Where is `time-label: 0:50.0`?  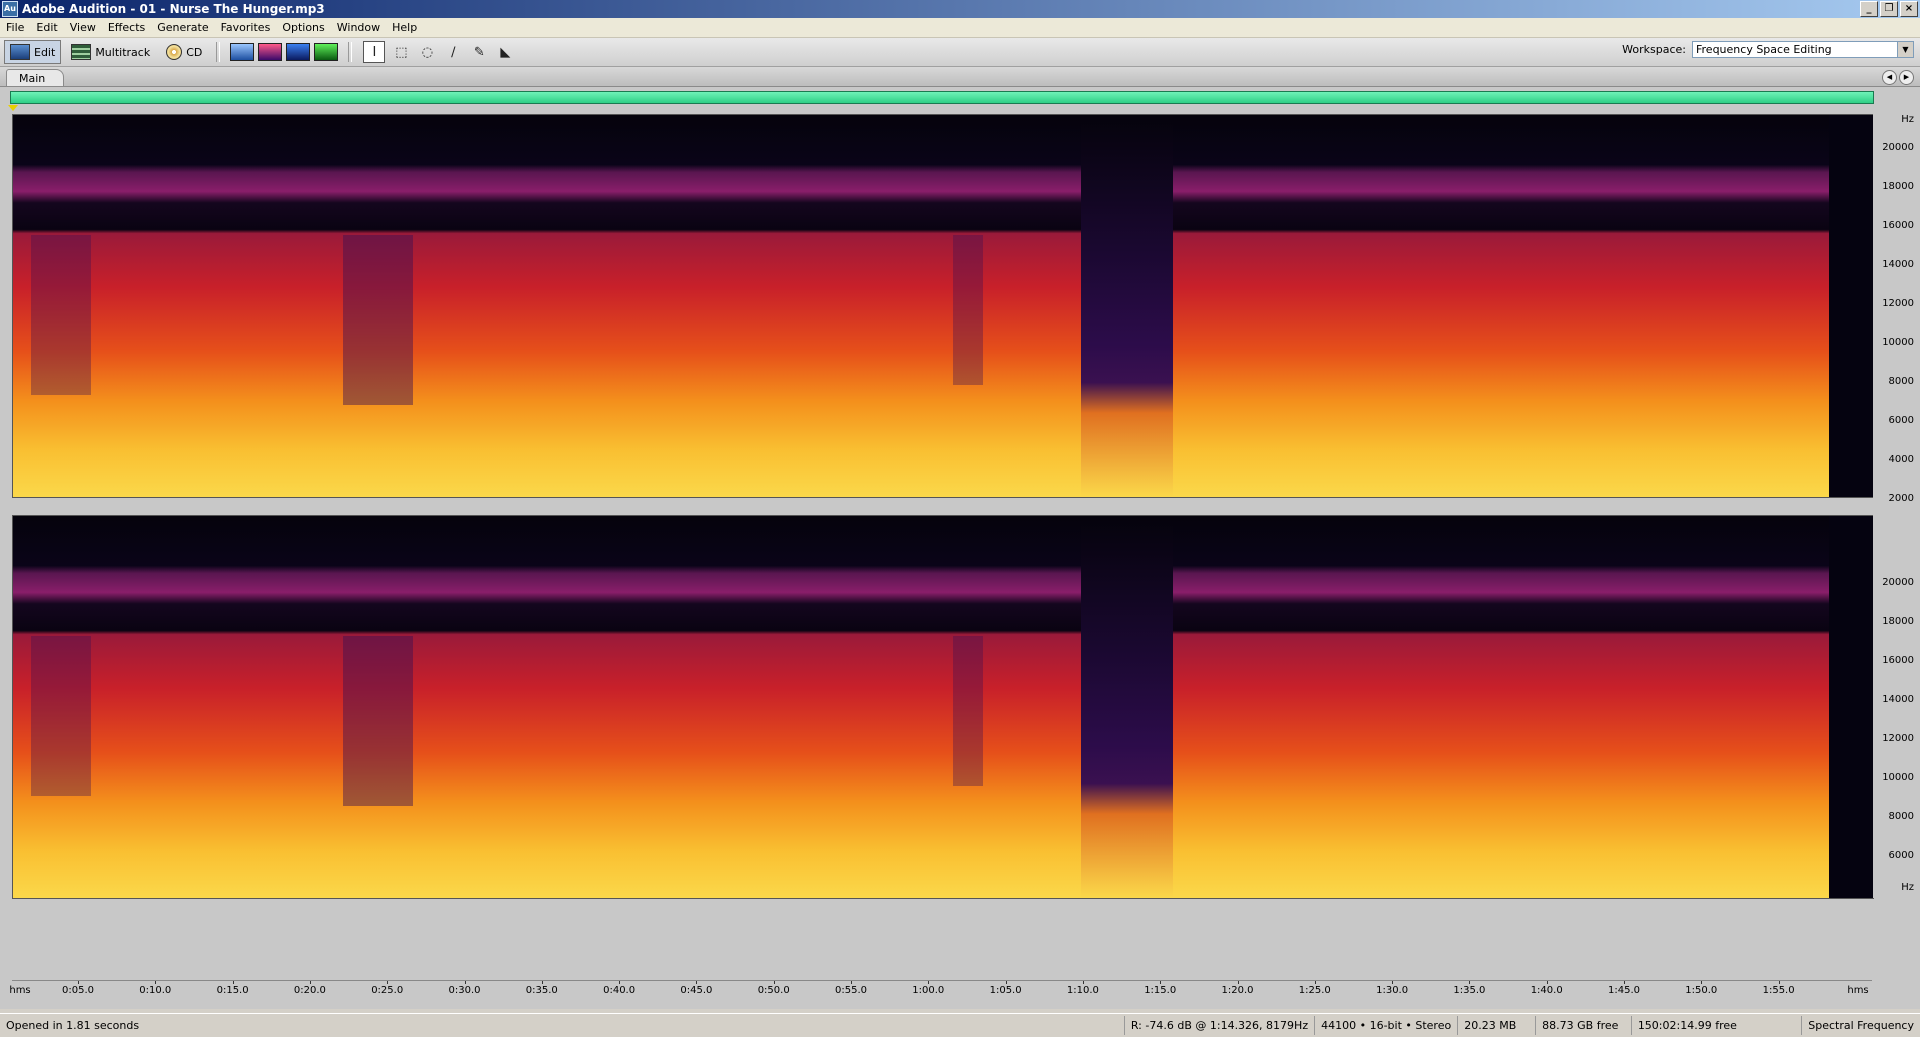
time-label: 0:50.0 is located at coordinates (773, 990).